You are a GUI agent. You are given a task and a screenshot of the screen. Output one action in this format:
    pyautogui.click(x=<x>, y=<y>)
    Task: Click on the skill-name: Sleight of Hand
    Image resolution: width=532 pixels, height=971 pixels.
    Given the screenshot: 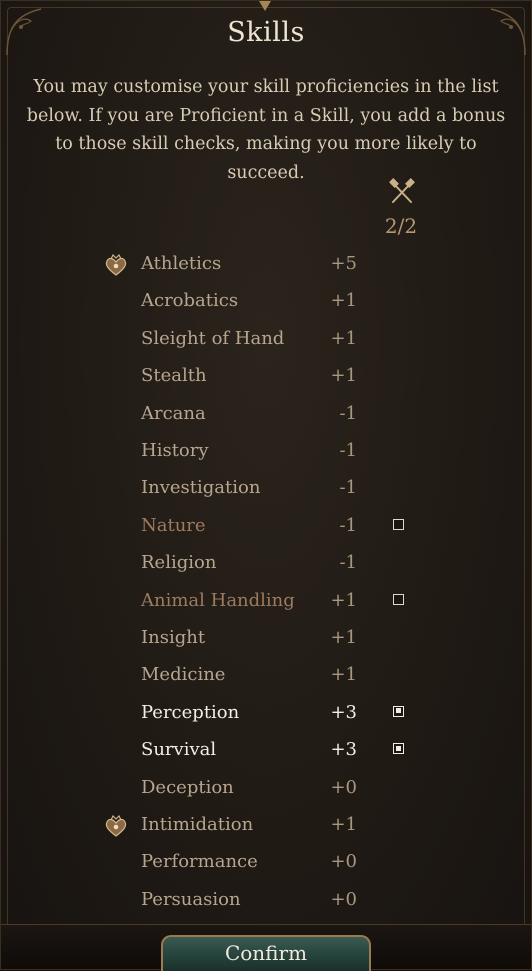 What is the action you would take?
    pyautogui.click(x=213, y=338)
    